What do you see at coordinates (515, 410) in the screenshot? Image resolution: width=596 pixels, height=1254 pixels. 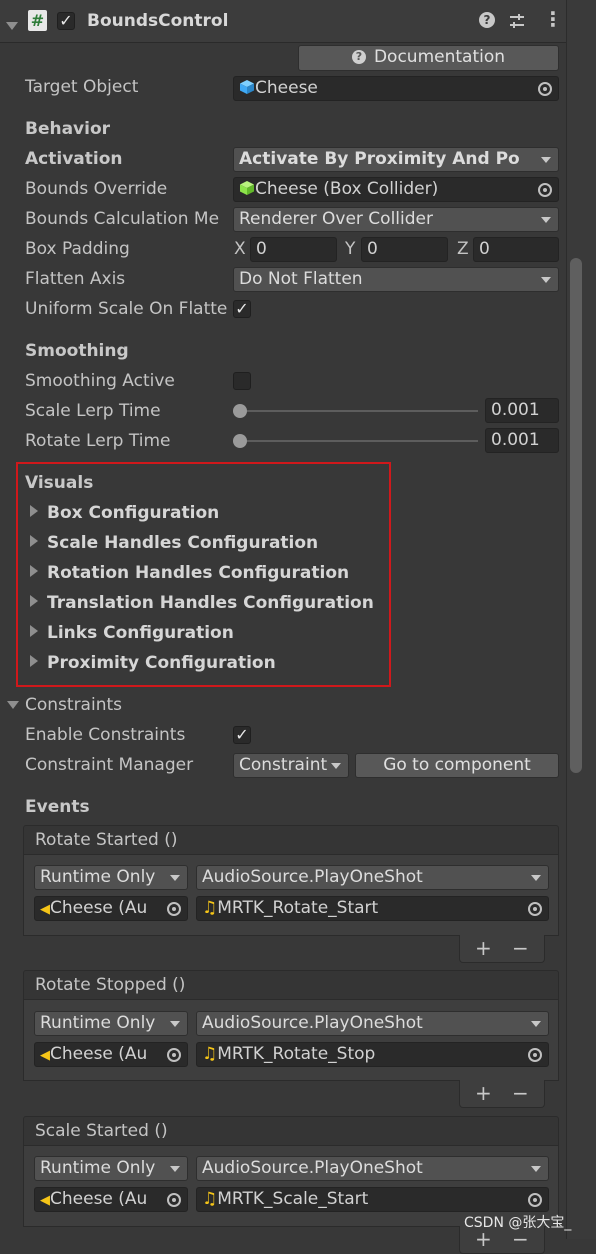 I see `scale-lerp-value: 0.001` at bounding box center [515, 410].